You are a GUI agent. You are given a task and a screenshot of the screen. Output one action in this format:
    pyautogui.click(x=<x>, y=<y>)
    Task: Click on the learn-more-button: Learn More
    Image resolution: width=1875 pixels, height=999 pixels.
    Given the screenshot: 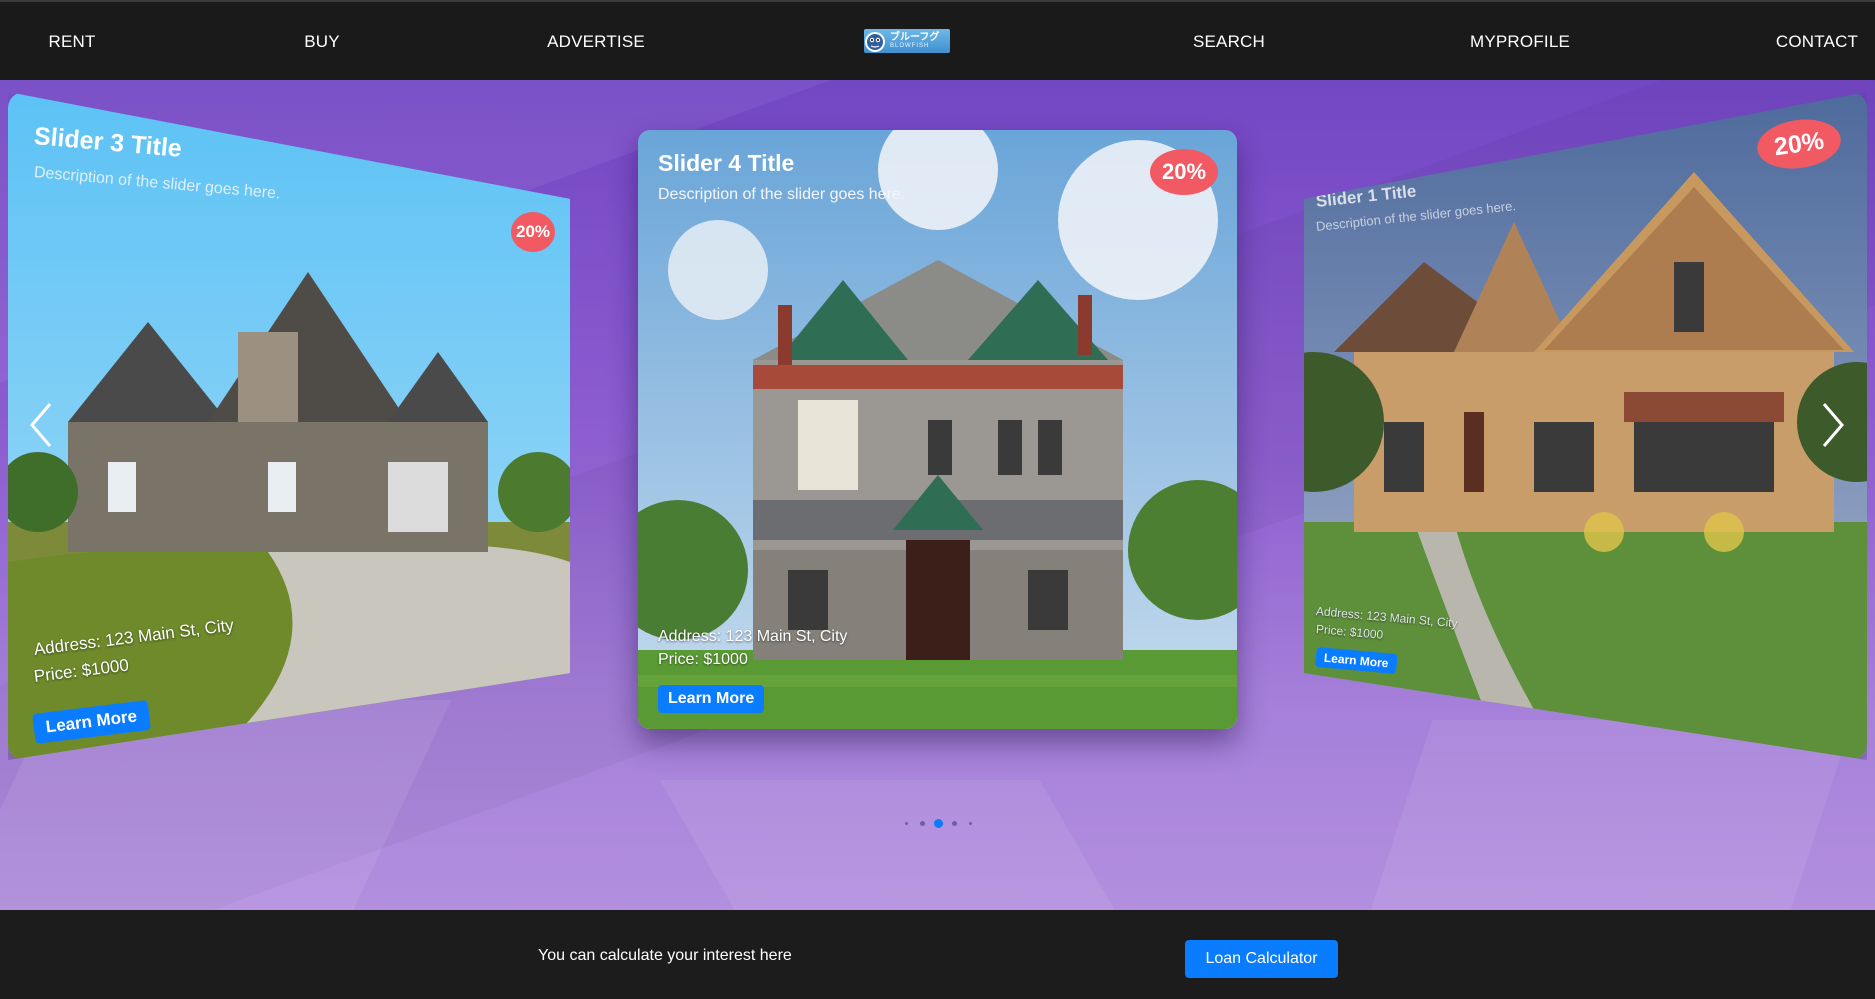 What is the action you would take?
    pyautogui.click(x=711, y=699)
    